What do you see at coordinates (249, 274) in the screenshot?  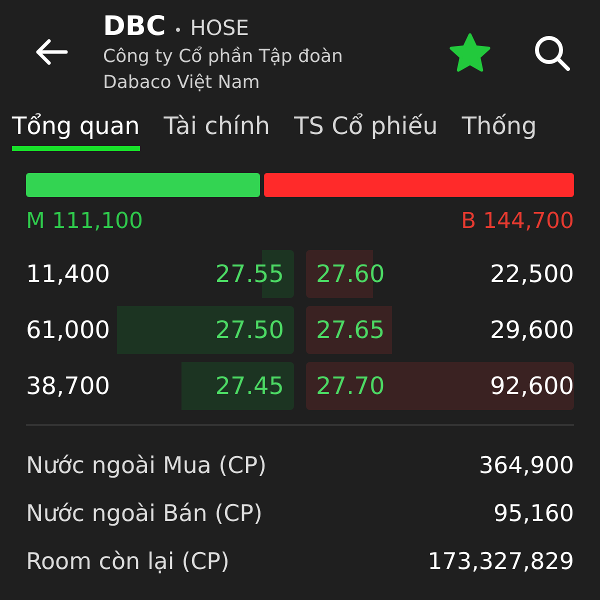 I see `bid-price: 27.55` at bounding box center [249, 274].